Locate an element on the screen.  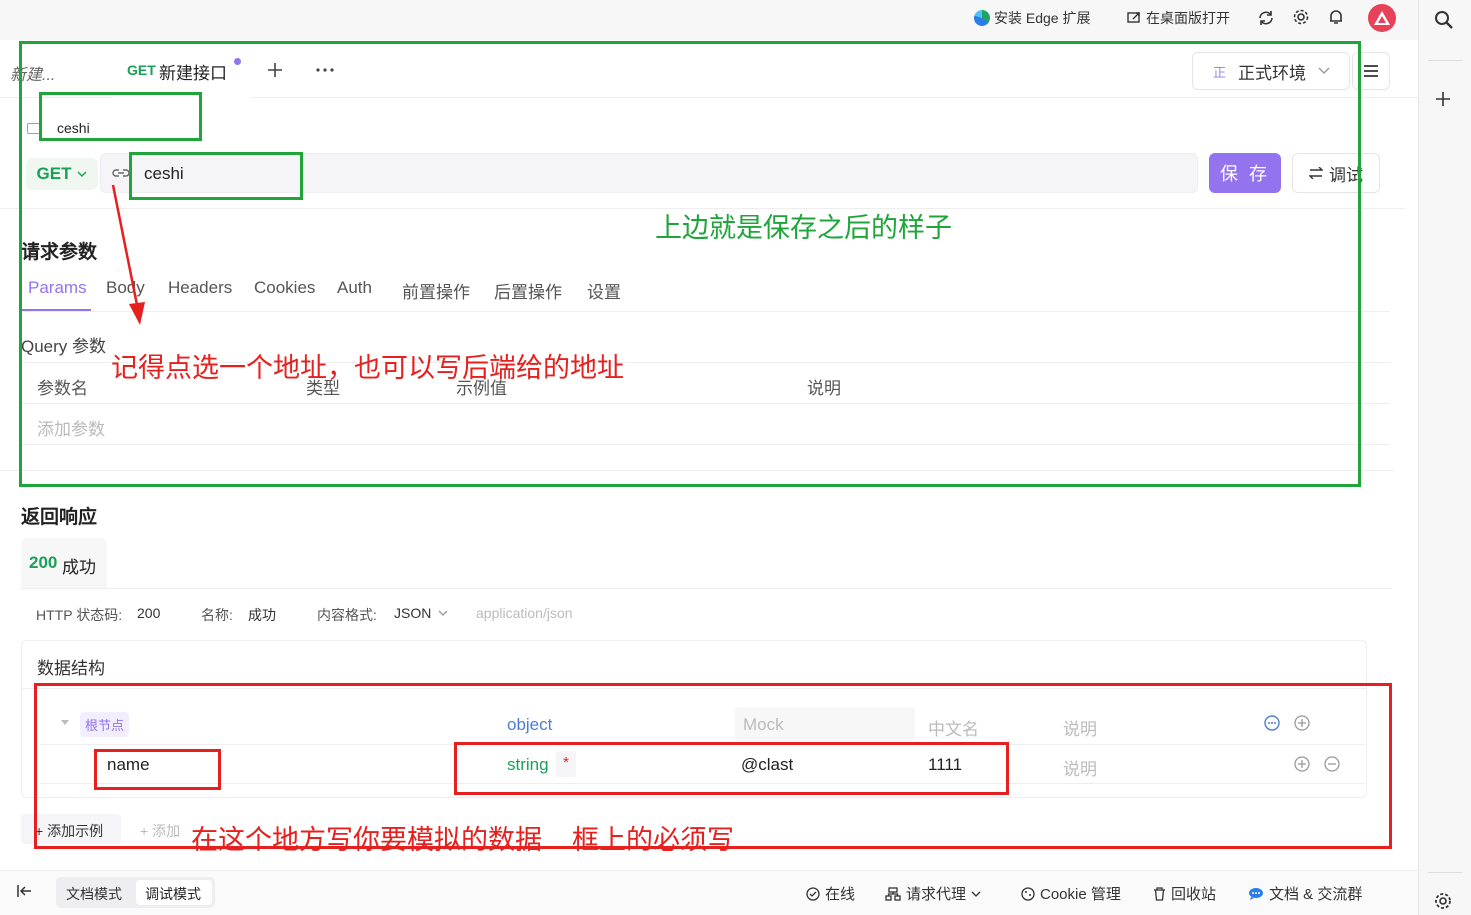
network-icon is located at coordinates (893, 893).